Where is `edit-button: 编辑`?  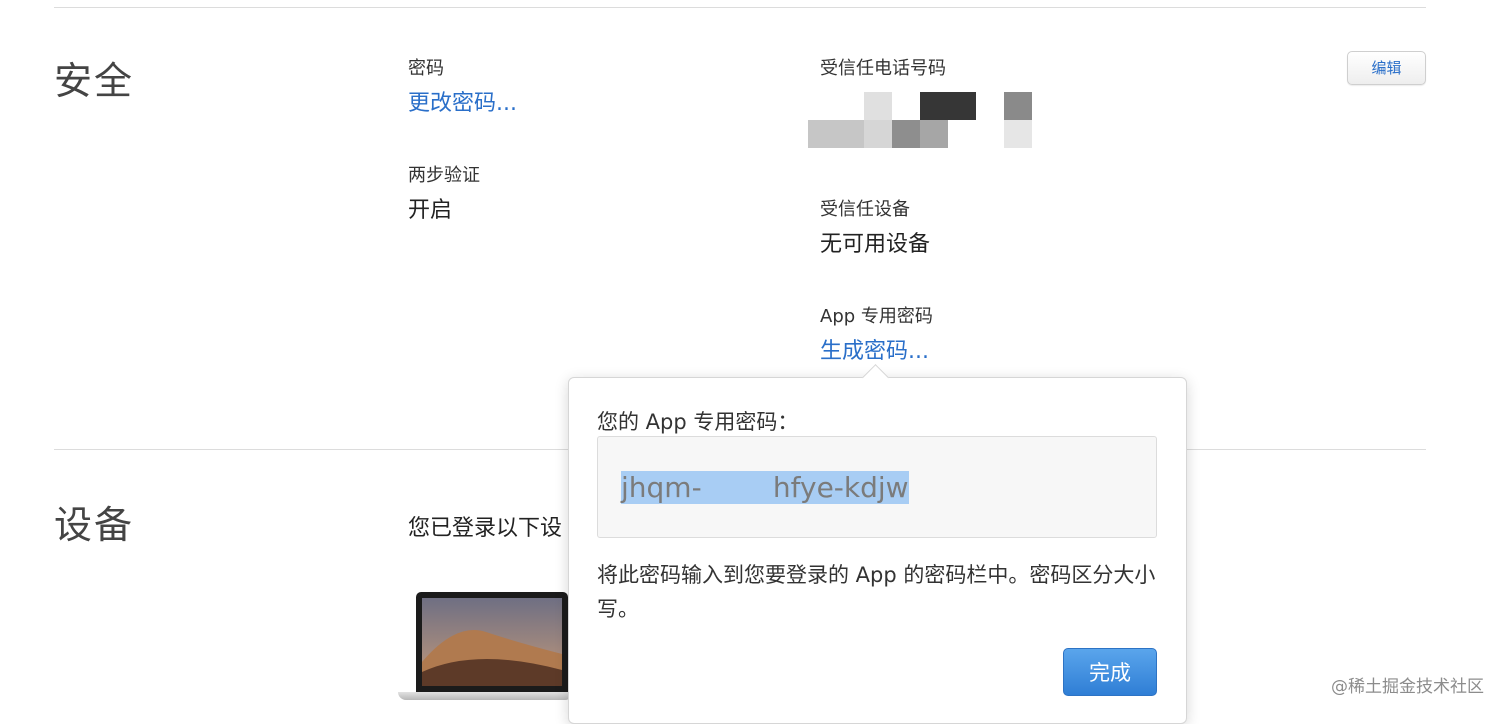 edit-button: 编辑 is located at coordinates (1386, 68).